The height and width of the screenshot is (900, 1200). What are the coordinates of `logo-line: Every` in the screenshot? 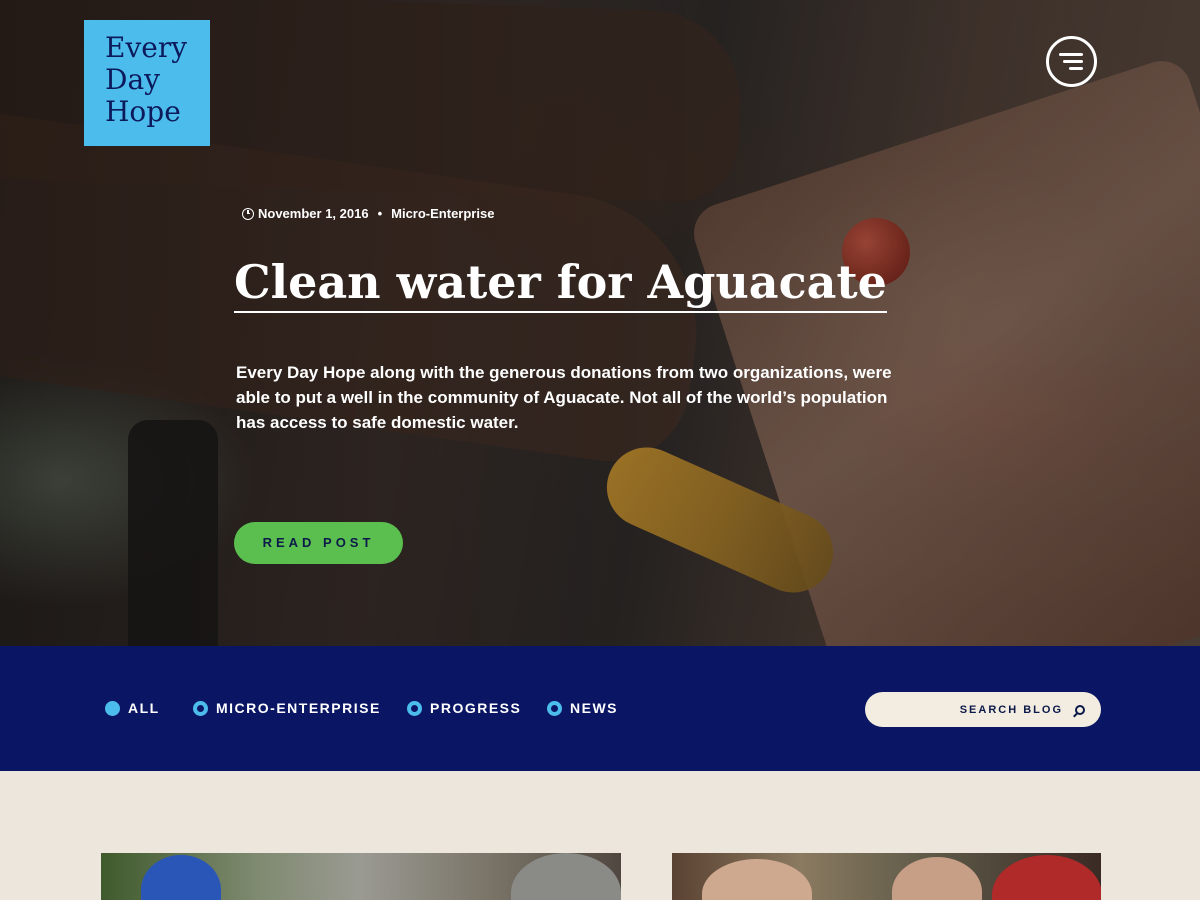 It's located at (146, 47).